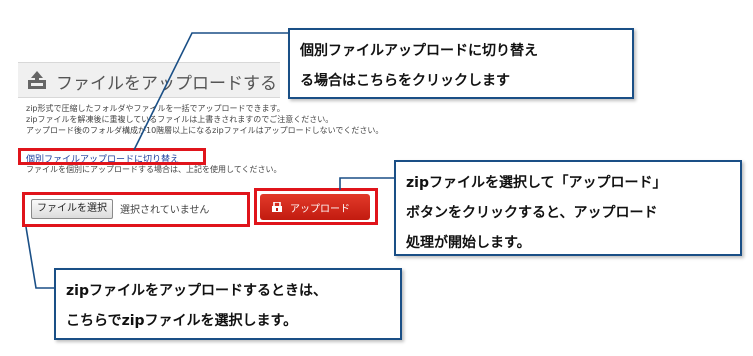 This screenshot has width=753, height=356. What do you see at coordinates (468, 243) in the screenshot?
I see `callout-upload-line-3: 処理が開始します。` at bounding box center [468, 243].